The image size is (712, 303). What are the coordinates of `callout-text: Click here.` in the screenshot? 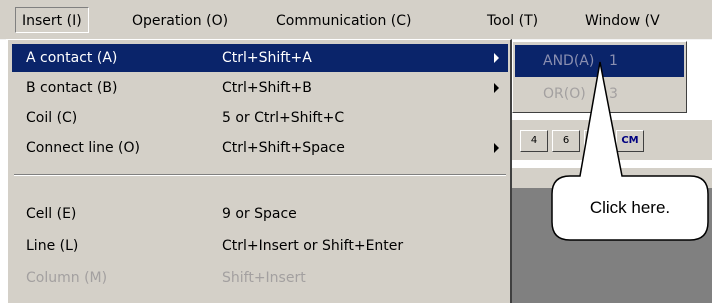 It's located at (630, 207).